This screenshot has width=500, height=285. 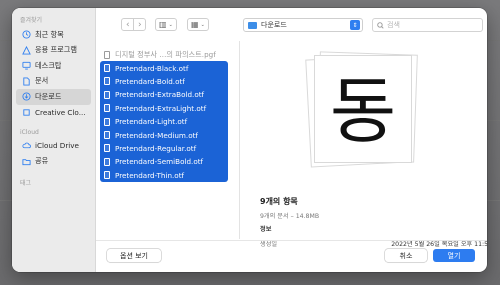 What do you see at coordinates (57, 146) in the screenshot?
I see `sidebar-item-label: iCloud Drive` at bounding box center [57, 146].